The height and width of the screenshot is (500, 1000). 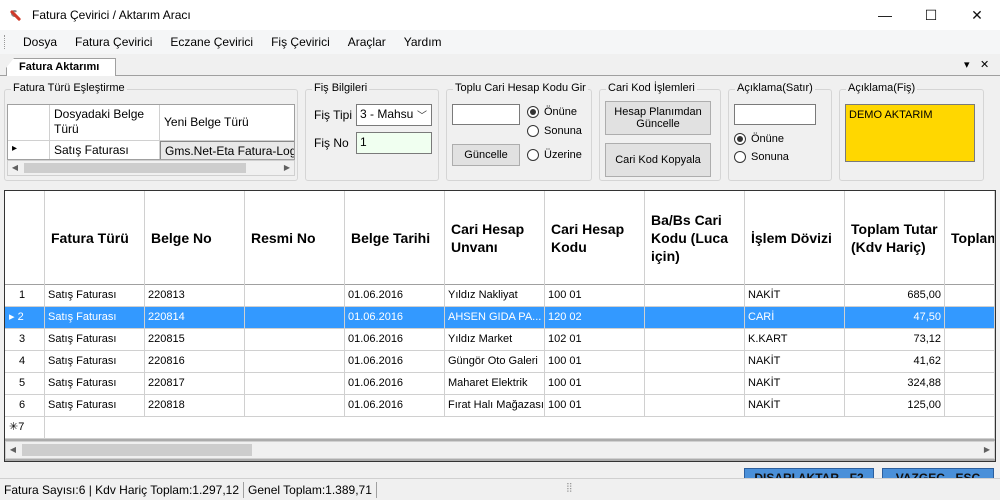 What do you see at coordinates (977, 15) in the screenshot?
I see `close-button: ✕` at bounding box center [977, 15].